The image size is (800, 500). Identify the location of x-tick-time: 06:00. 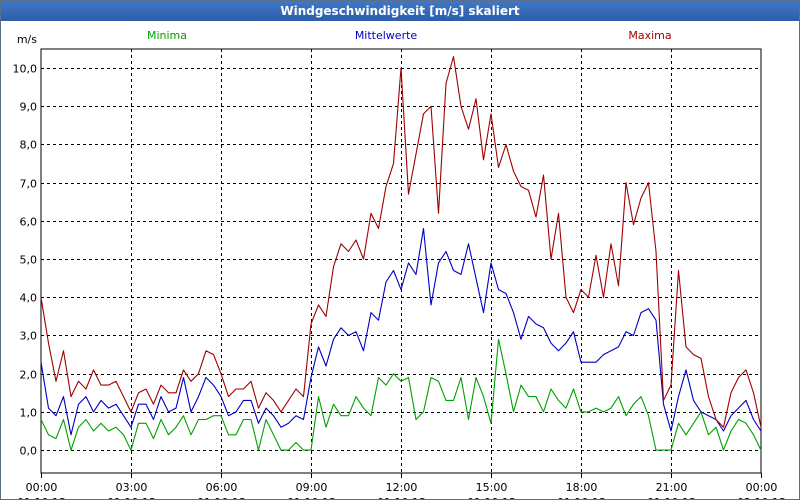
(222, 487).